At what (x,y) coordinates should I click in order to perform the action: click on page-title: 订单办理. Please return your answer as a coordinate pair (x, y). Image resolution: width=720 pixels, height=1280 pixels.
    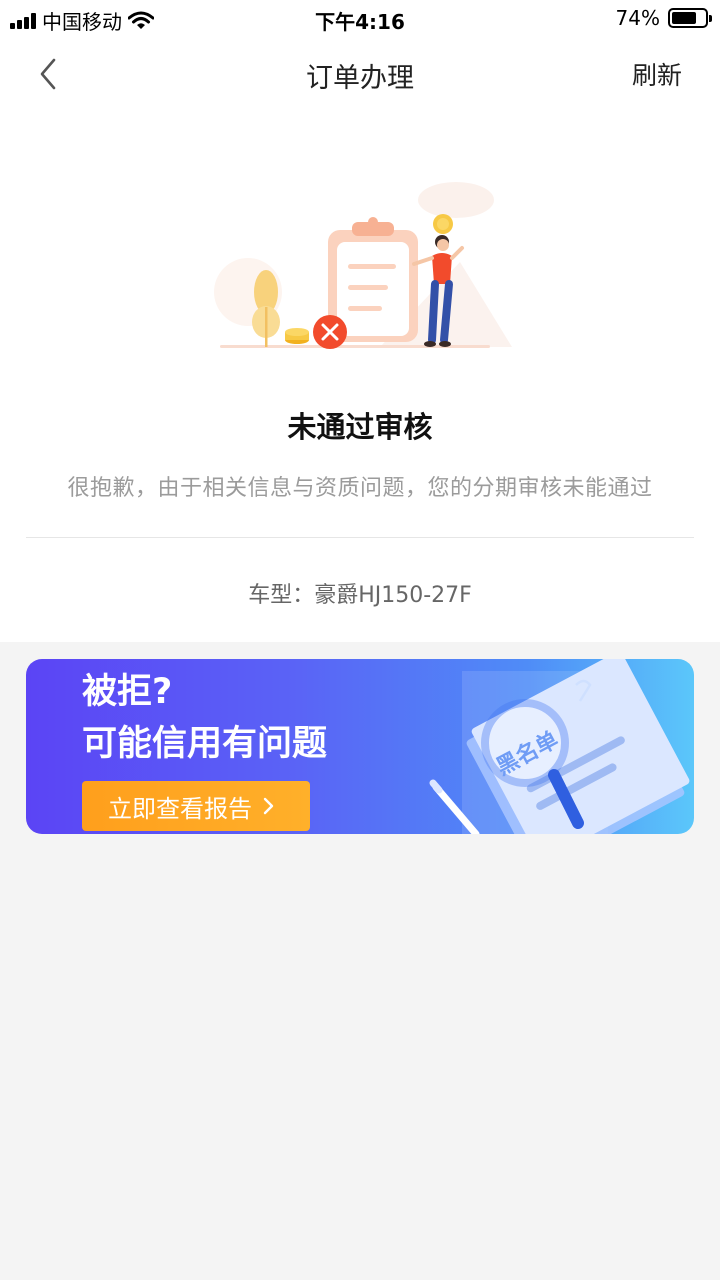
    Looking at the image, I should click on (360, 78).